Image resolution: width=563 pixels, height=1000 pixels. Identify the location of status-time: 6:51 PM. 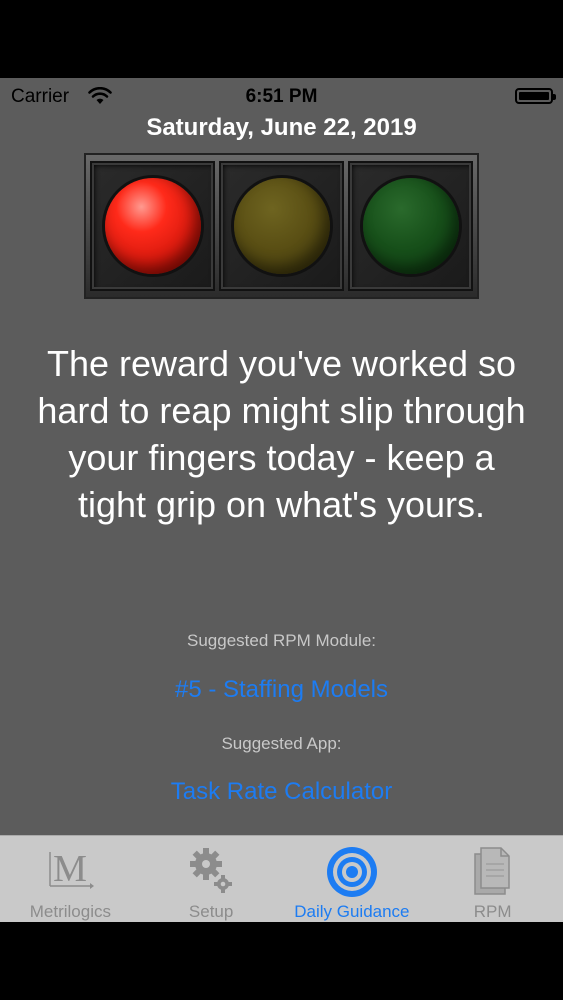
(281, 96).